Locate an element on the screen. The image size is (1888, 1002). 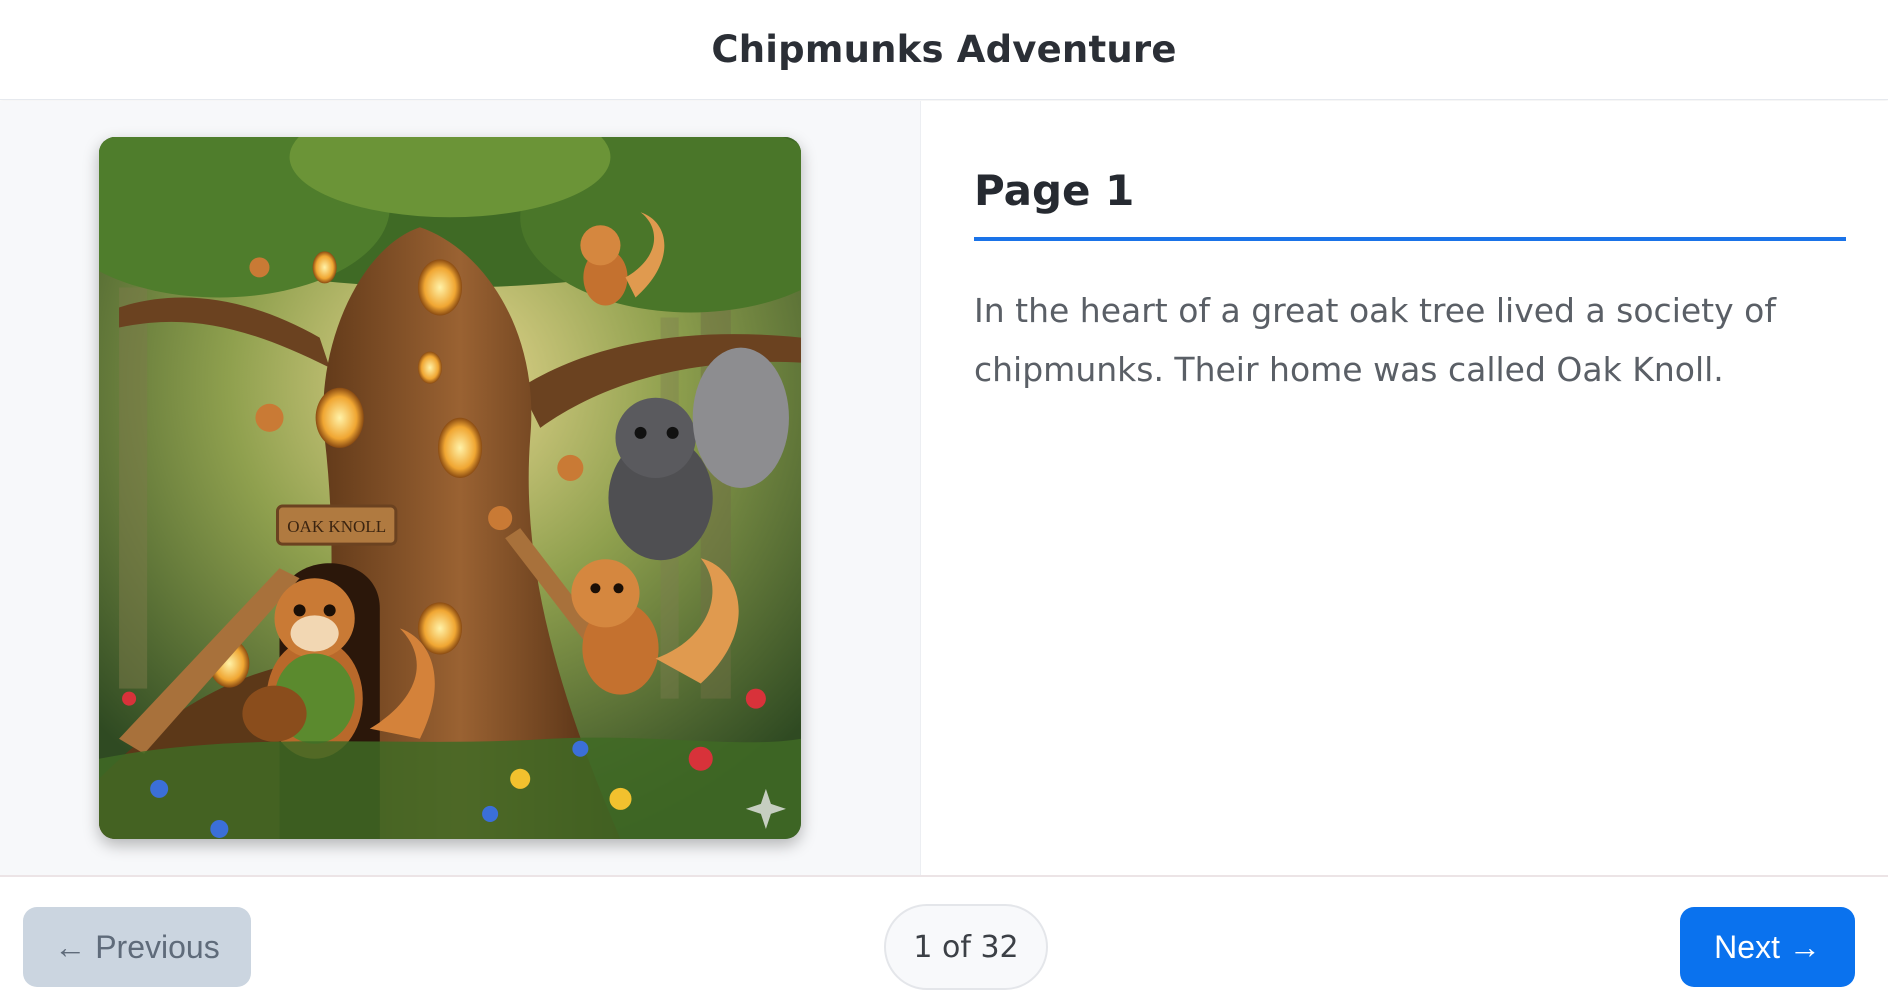
app-title: Chipmunks Adventure is located at coordinates (944, 49).